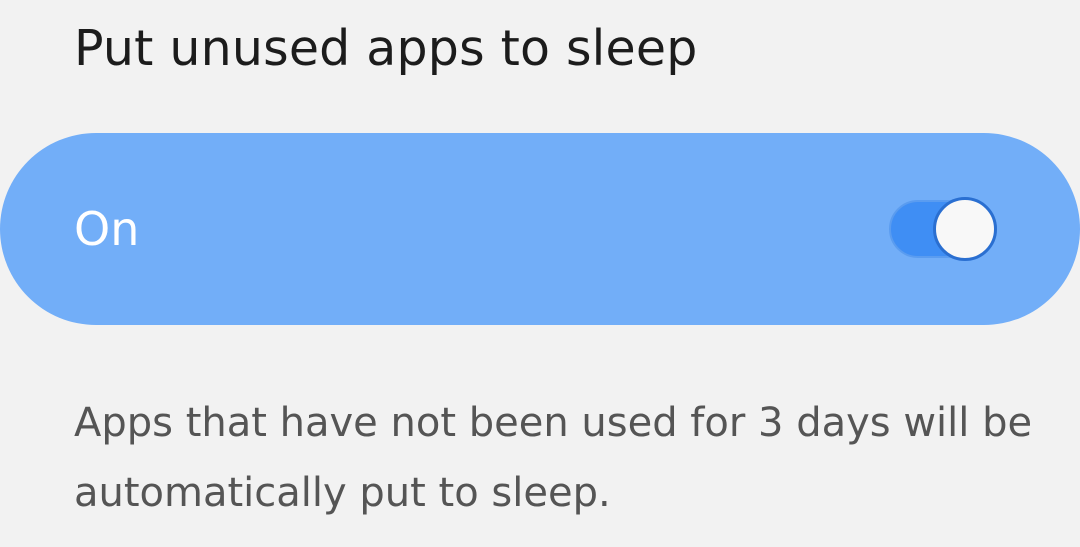 The width and height of the screenshot is (1080, 547). I want to click on toggle-thumb, so click(965, 229).